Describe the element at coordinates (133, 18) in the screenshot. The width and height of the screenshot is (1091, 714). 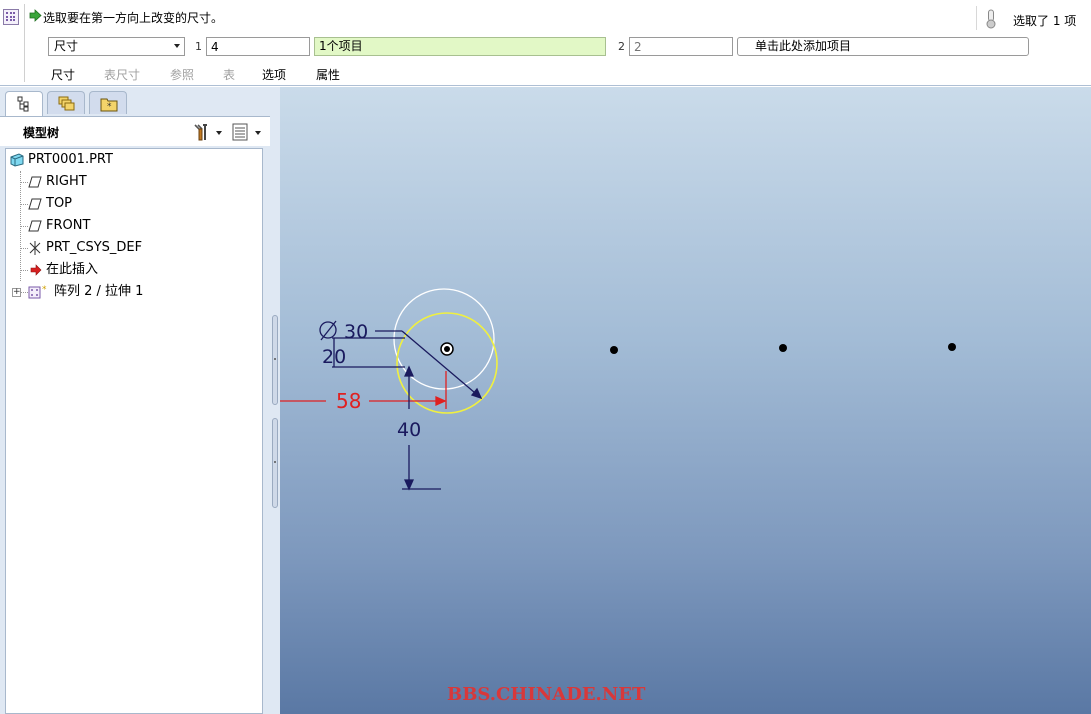
I see `prompt-message: 选取要在第一方向上改变的尺寸。` at that location.